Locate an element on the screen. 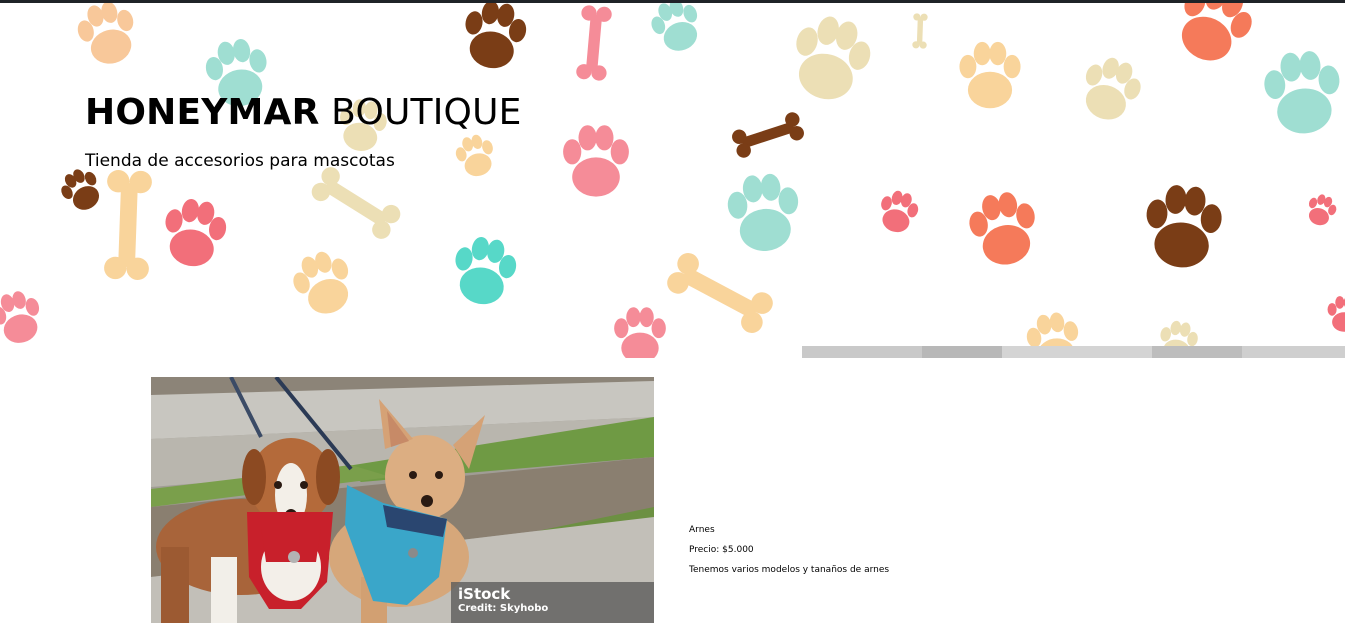 The width and height of the screenshot is (1345, 623). hero-image-edge is located at coordinates (1073, 352).